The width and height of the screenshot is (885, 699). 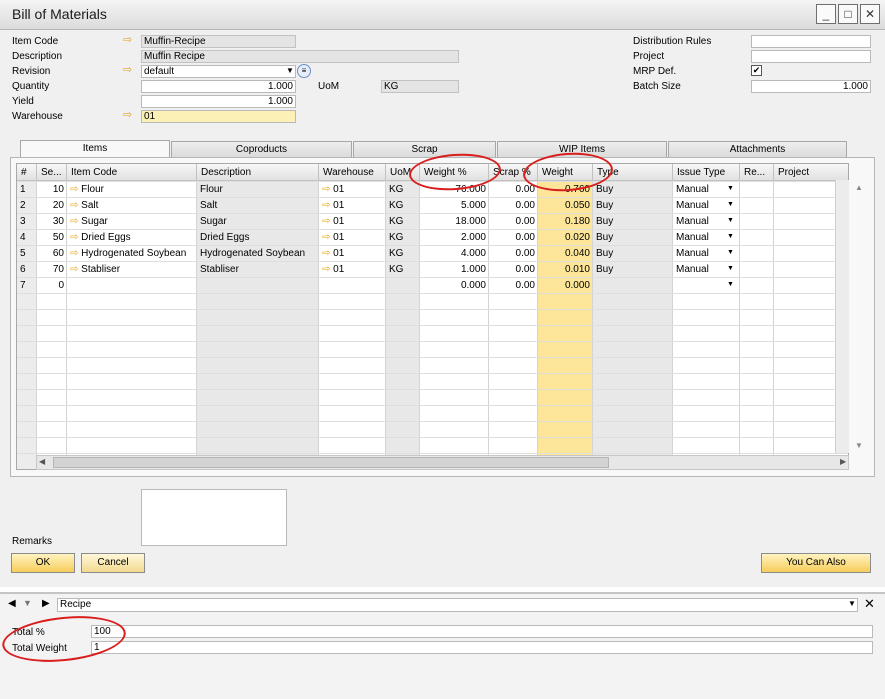 What do you see at coordinates (27, 172) in the screenshot?
I see `col-header-num: #` at bounding box center [27, 172].